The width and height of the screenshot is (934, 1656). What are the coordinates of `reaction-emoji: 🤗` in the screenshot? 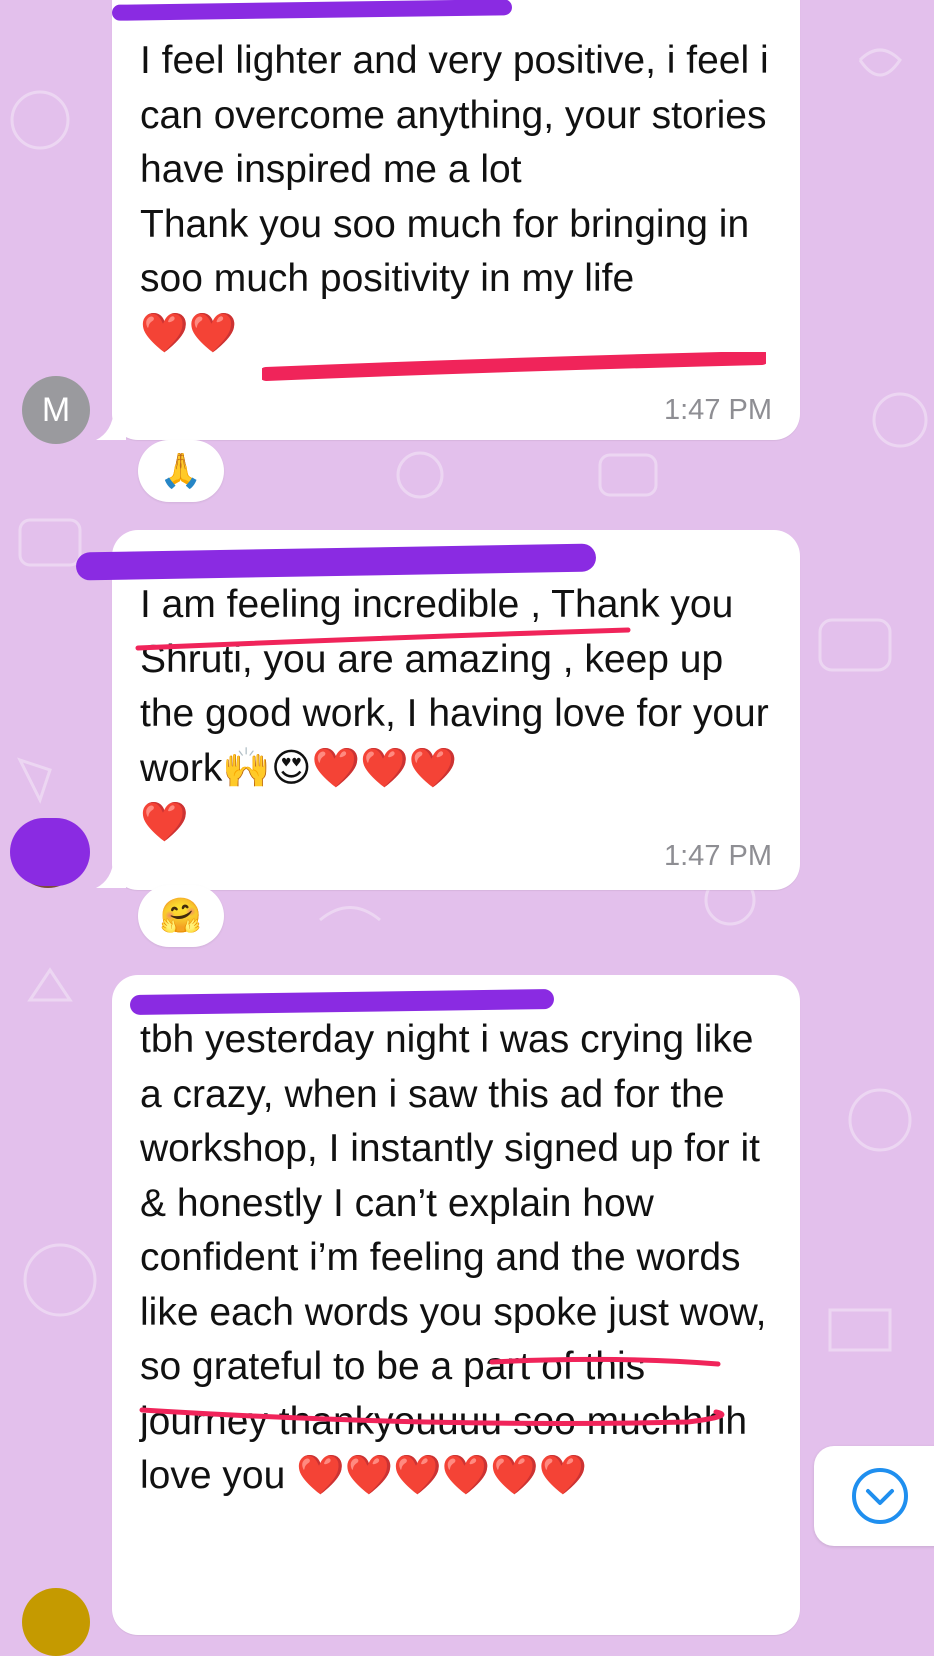 It's located at (181, 916).